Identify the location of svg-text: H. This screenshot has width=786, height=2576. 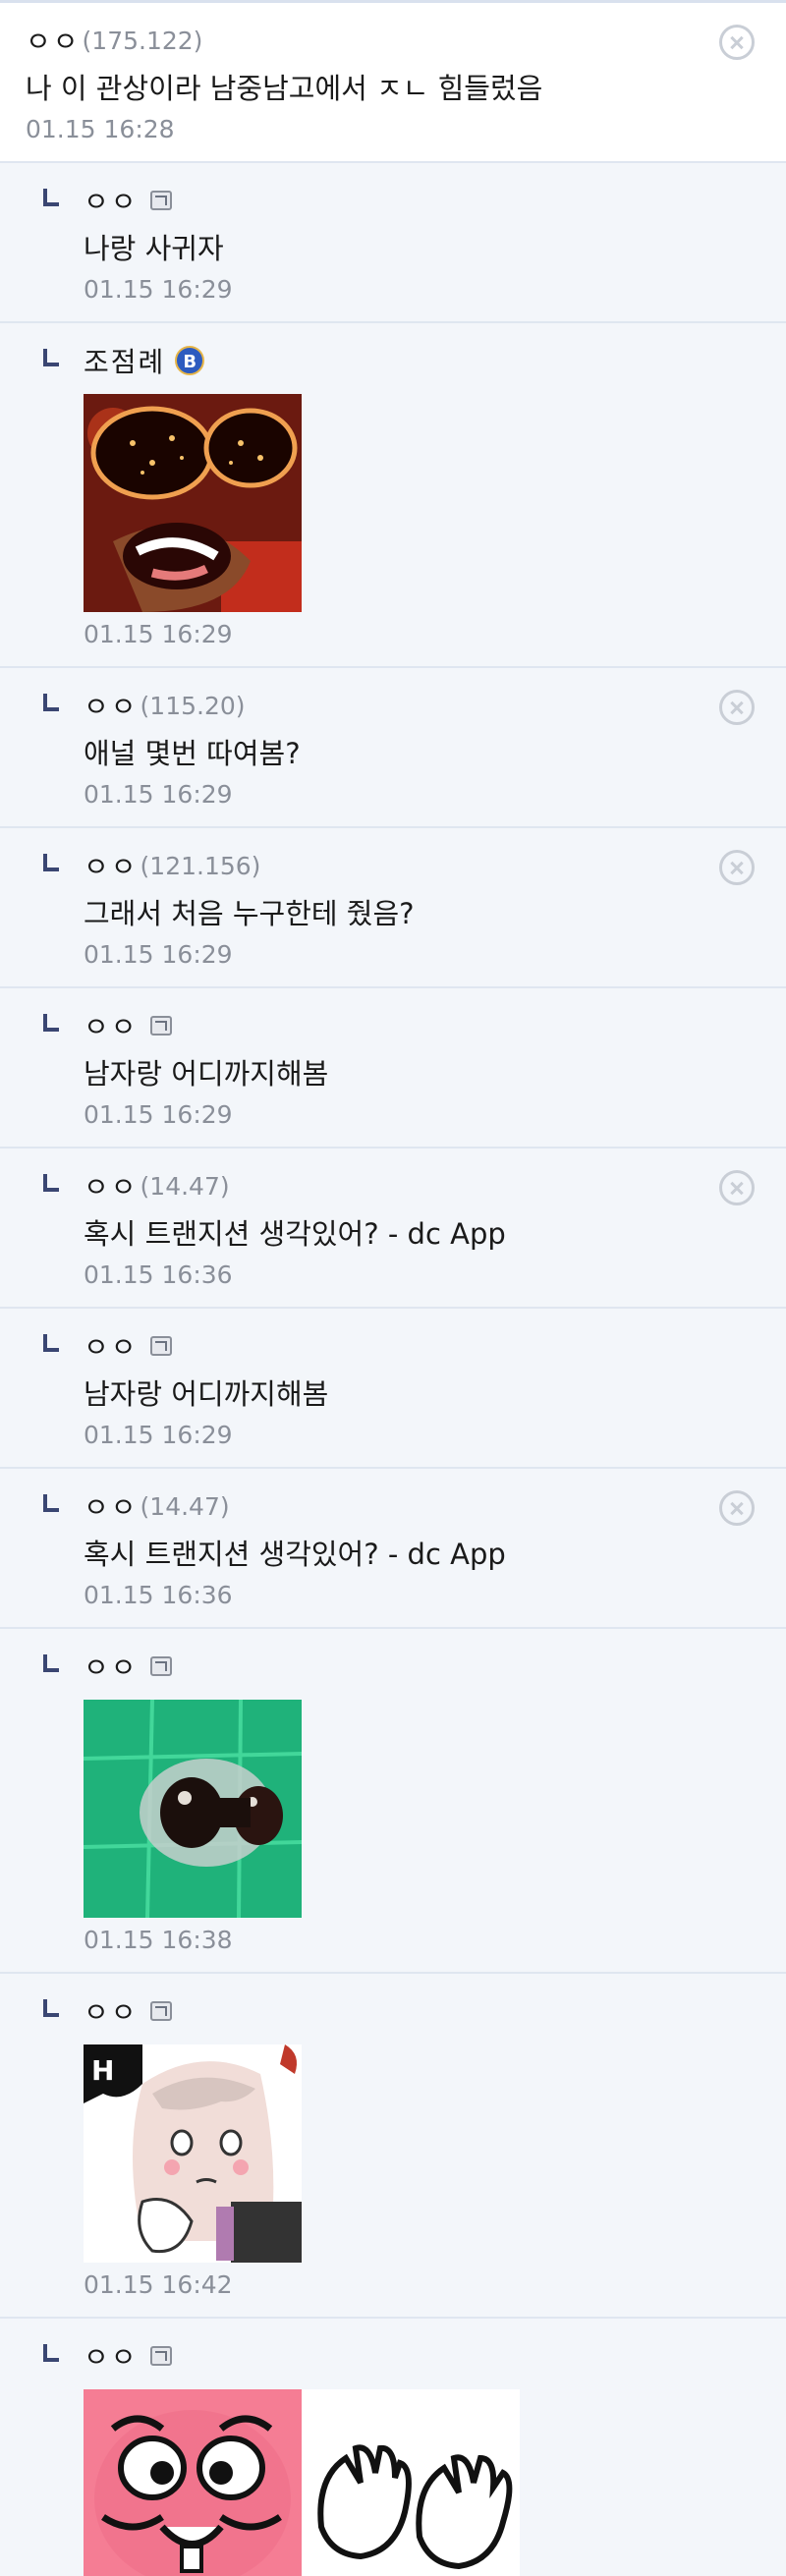
(102, 2070).